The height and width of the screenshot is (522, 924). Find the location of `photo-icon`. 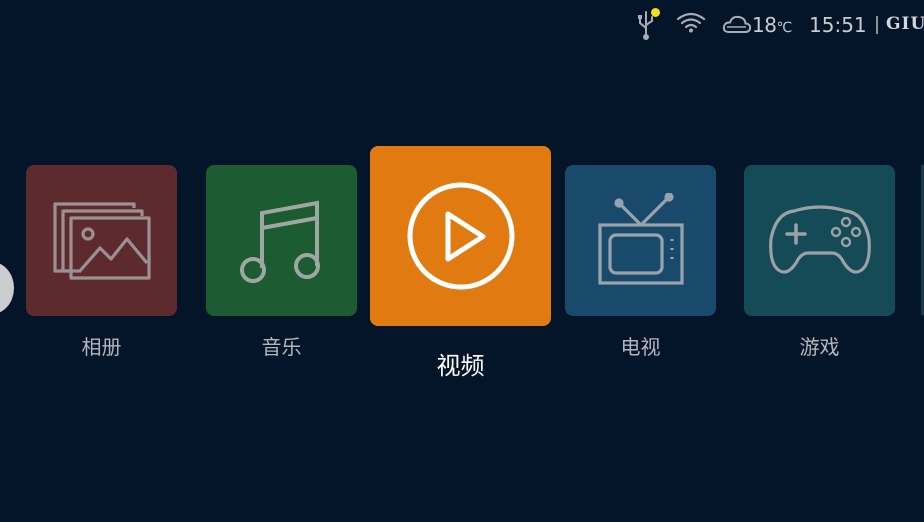

photo-icon is located at coordinates (101, 240).